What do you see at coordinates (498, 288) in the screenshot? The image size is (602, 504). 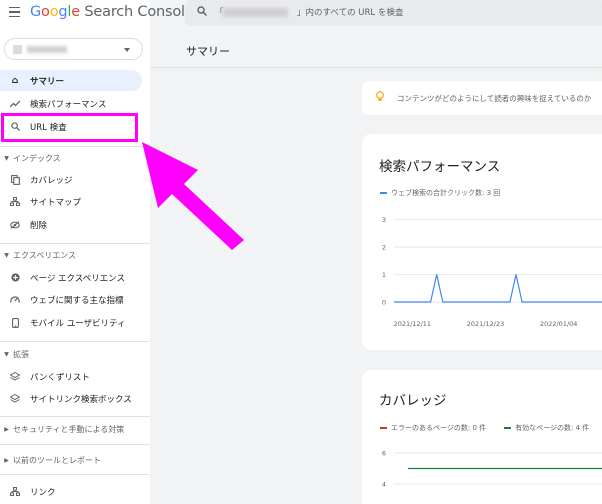 I see `series-line` at bounding box center [498, 288].